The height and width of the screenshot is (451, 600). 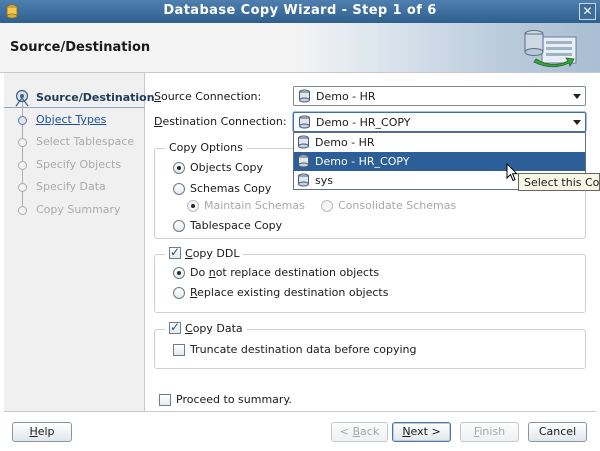 What do you see at coordinates (179, 189) in the screenshot?
I see `schemas-copy-radio` at bounding box center [179, 189].